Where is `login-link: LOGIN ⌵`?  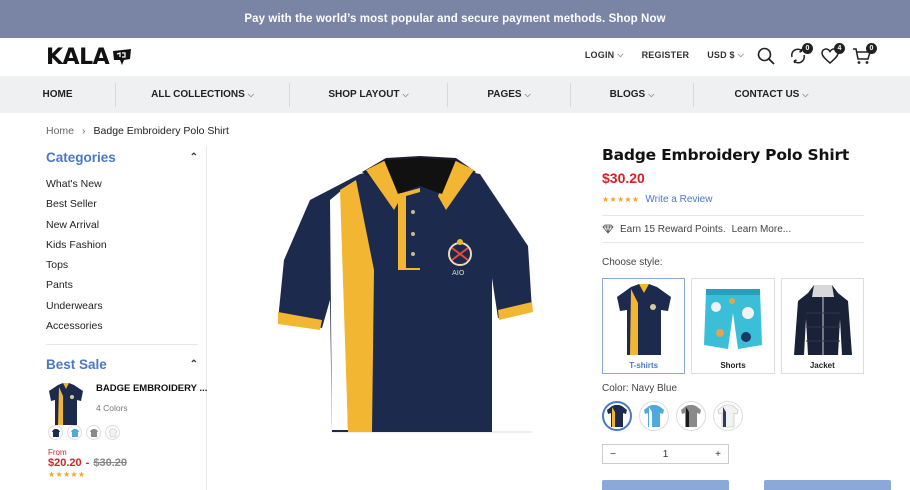
login-link: LOGIN ⌵ is located at coordinates (604, 55).